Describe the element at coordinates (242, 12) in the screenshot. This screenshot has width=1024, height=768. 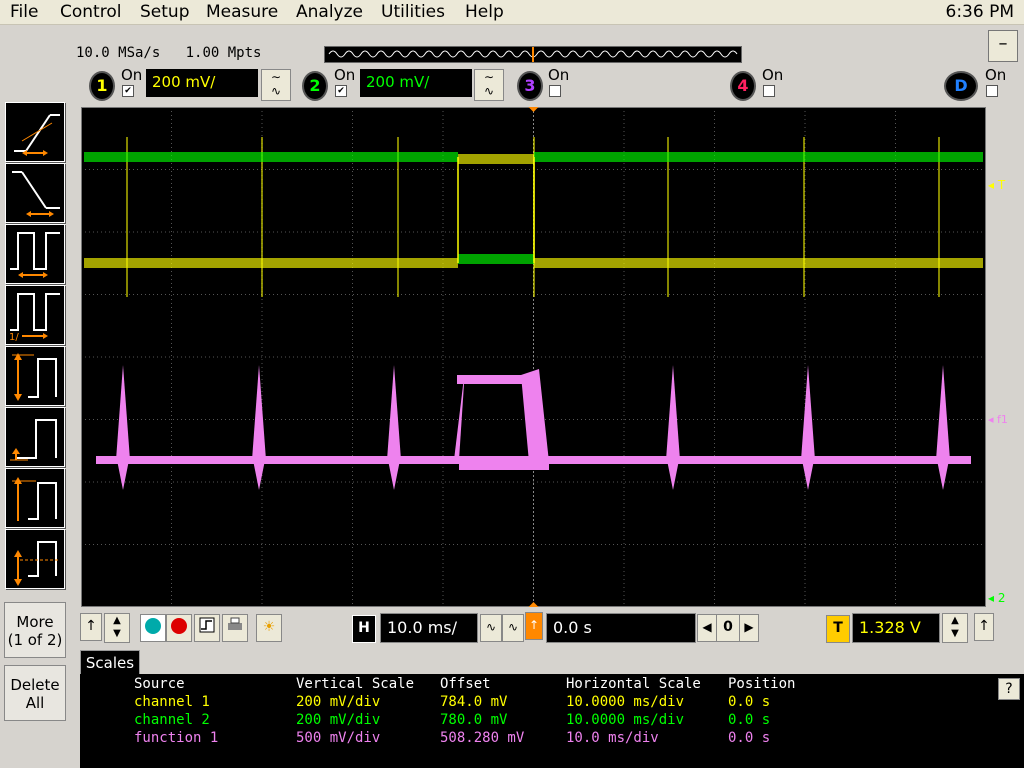
I see `menu-measure: Measure` at that location.